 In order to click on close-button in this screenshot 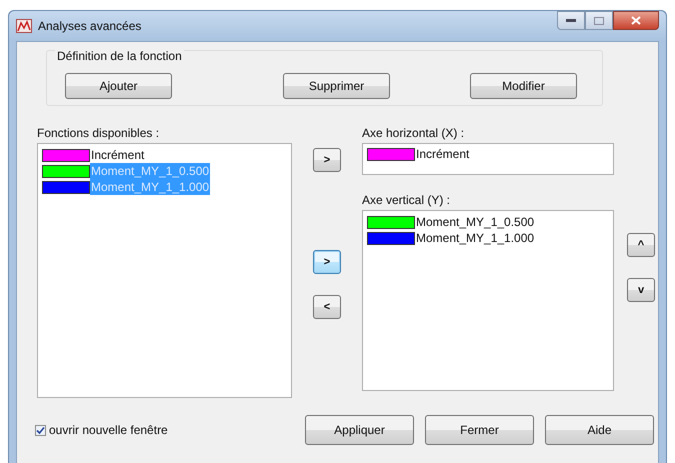, I will do `click(636, 20)`.